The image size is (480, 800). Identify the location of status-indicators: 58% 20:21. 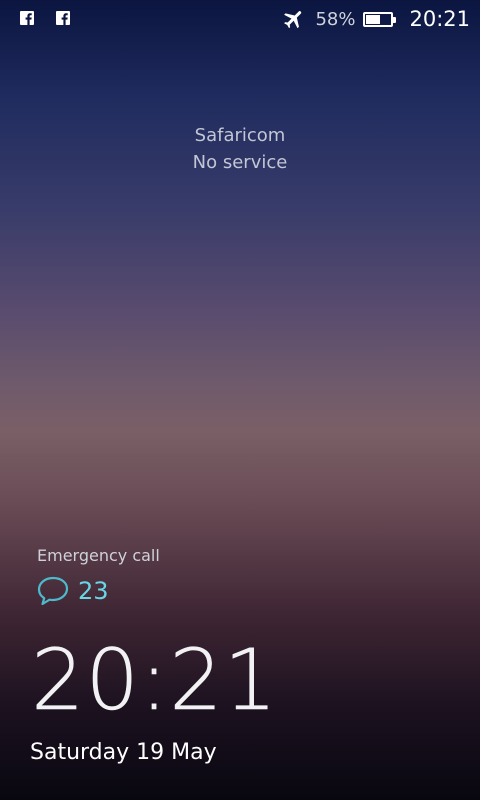
(375, 19).